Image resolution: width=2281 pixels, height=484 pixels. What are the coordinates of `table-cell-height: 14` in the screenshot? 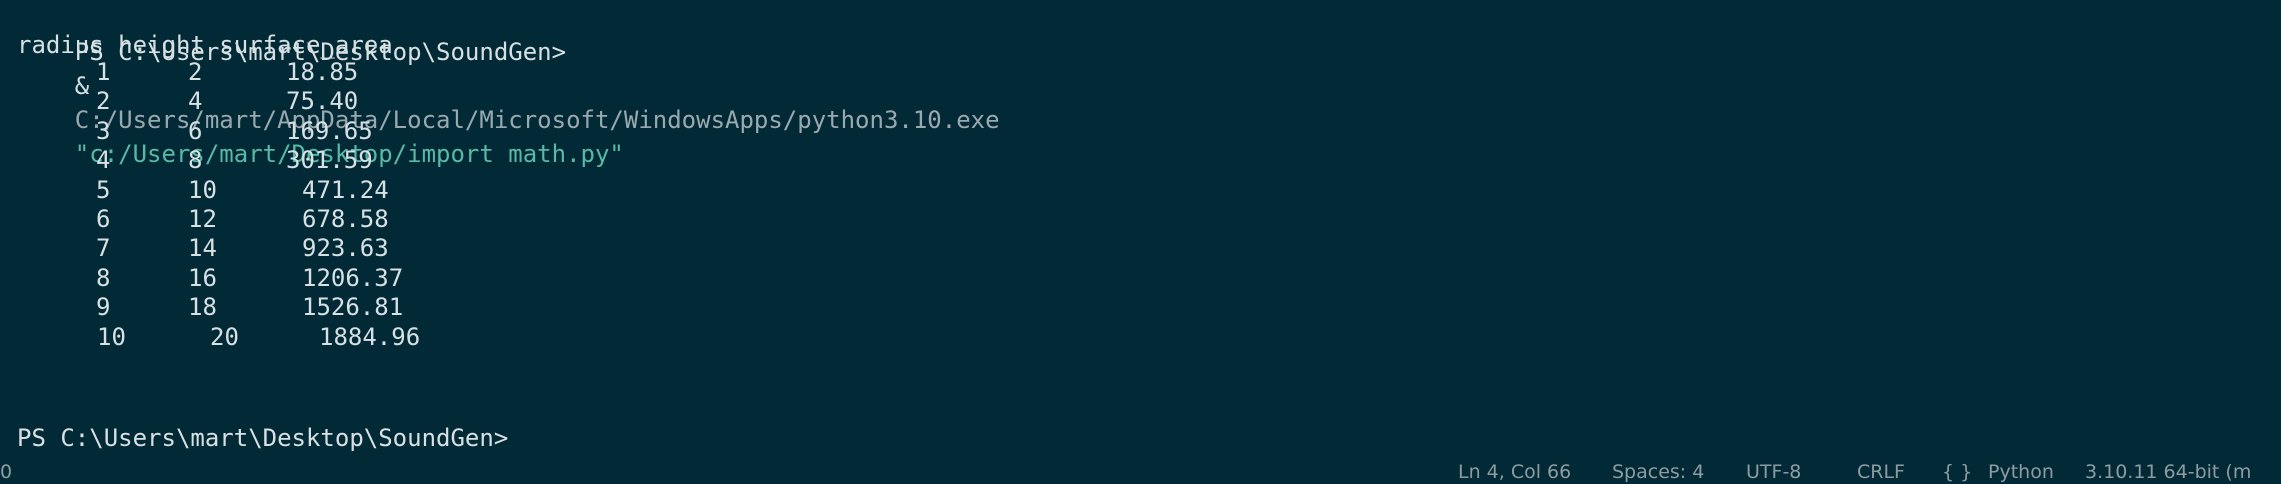 It's located at (202, 248).